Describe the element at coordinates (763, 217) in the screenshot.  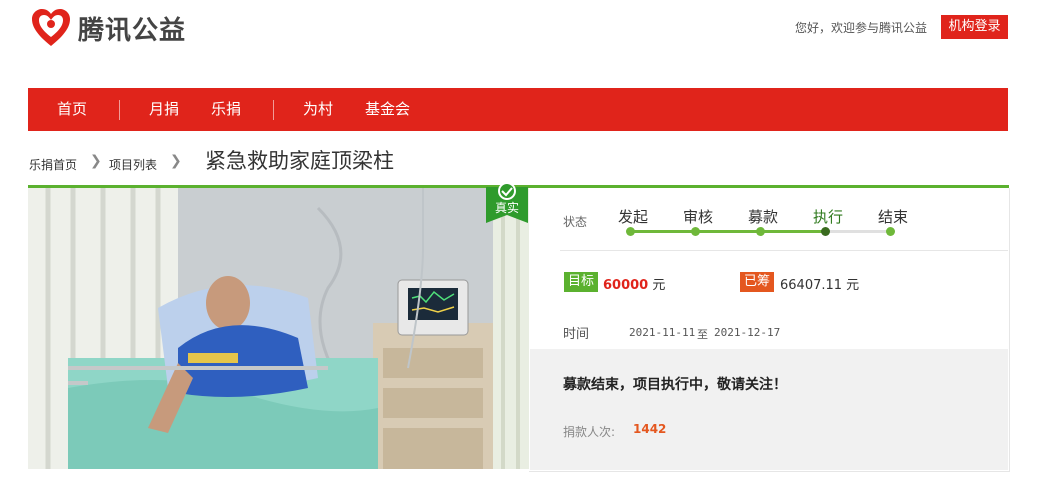
I see `step-fundraising: 募款` at that location.